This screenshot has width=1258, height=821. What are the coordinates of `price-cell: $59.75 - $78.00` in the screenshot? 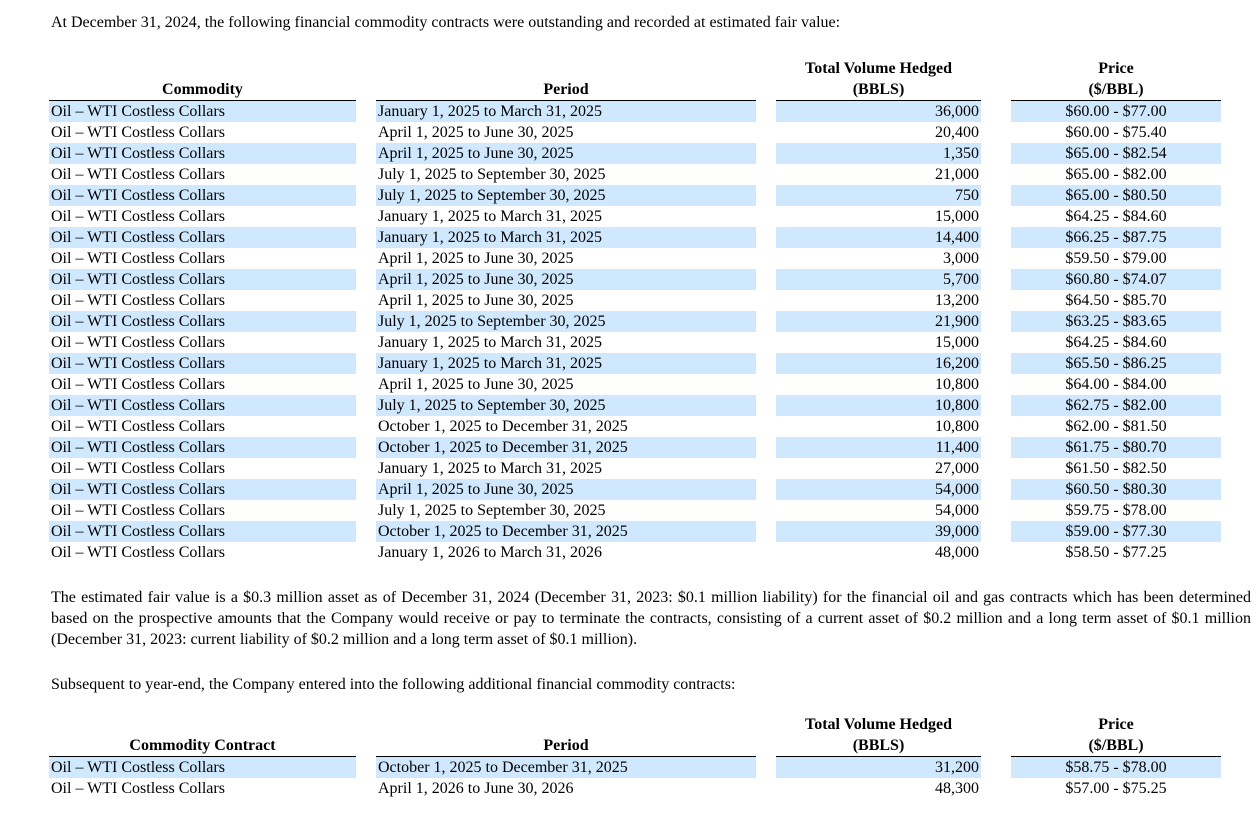 It's located at (1116, 510).